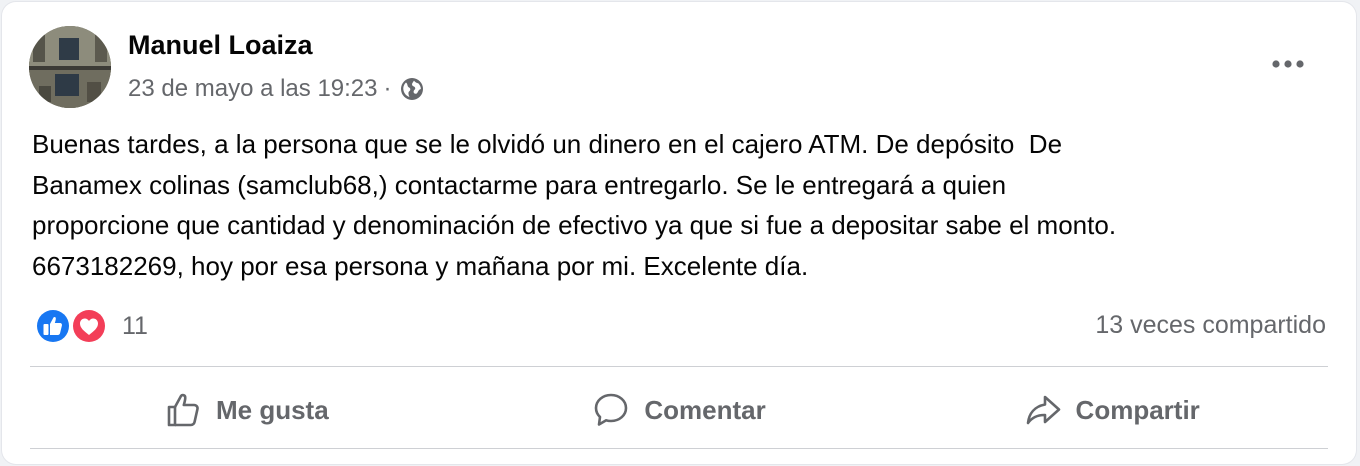  Describe the element at coordinates (705, 409) in the screenshot. I see `comment-button-label: Comentar` at that location.